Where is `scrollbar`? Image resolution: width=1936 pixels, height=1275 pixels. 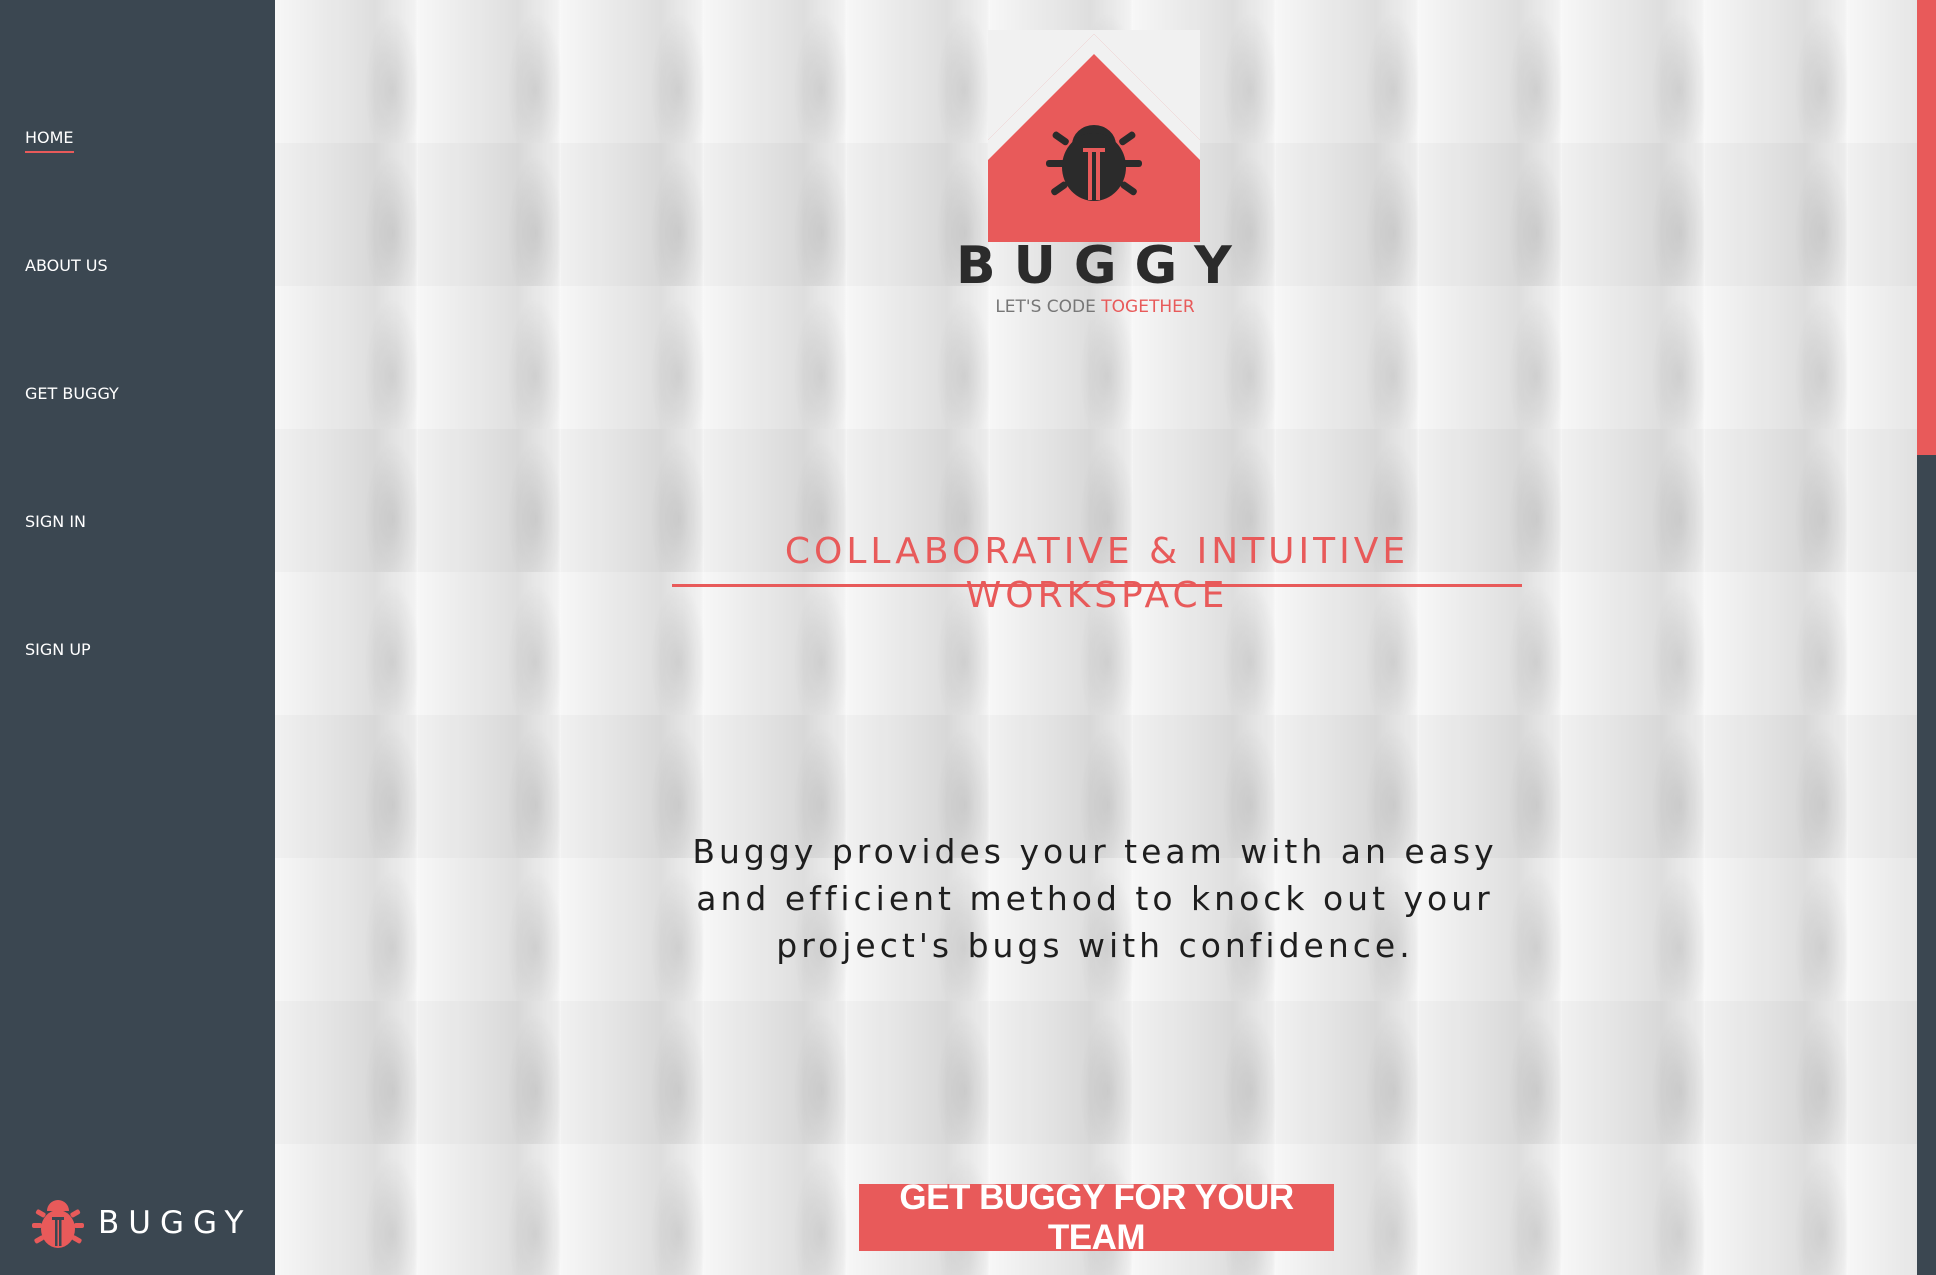 scrollbar is located at coordinates (1926, 637).